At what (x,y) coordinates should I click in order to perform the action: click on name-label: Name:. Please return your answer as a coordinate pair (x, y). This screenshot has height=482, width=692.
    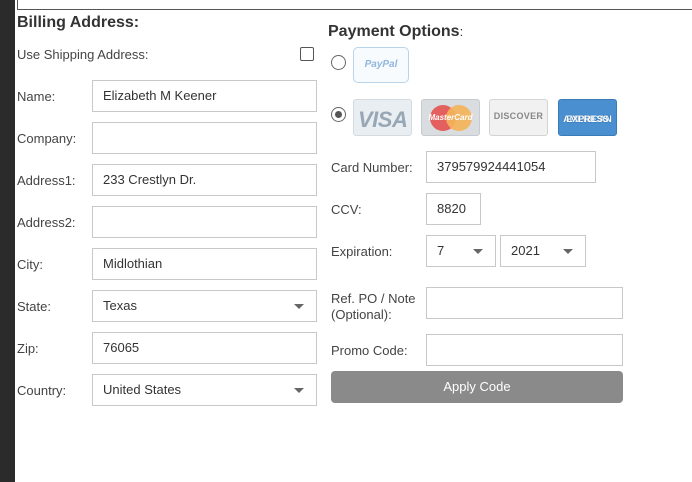
    Looking at the image, I should click on (36, 96).